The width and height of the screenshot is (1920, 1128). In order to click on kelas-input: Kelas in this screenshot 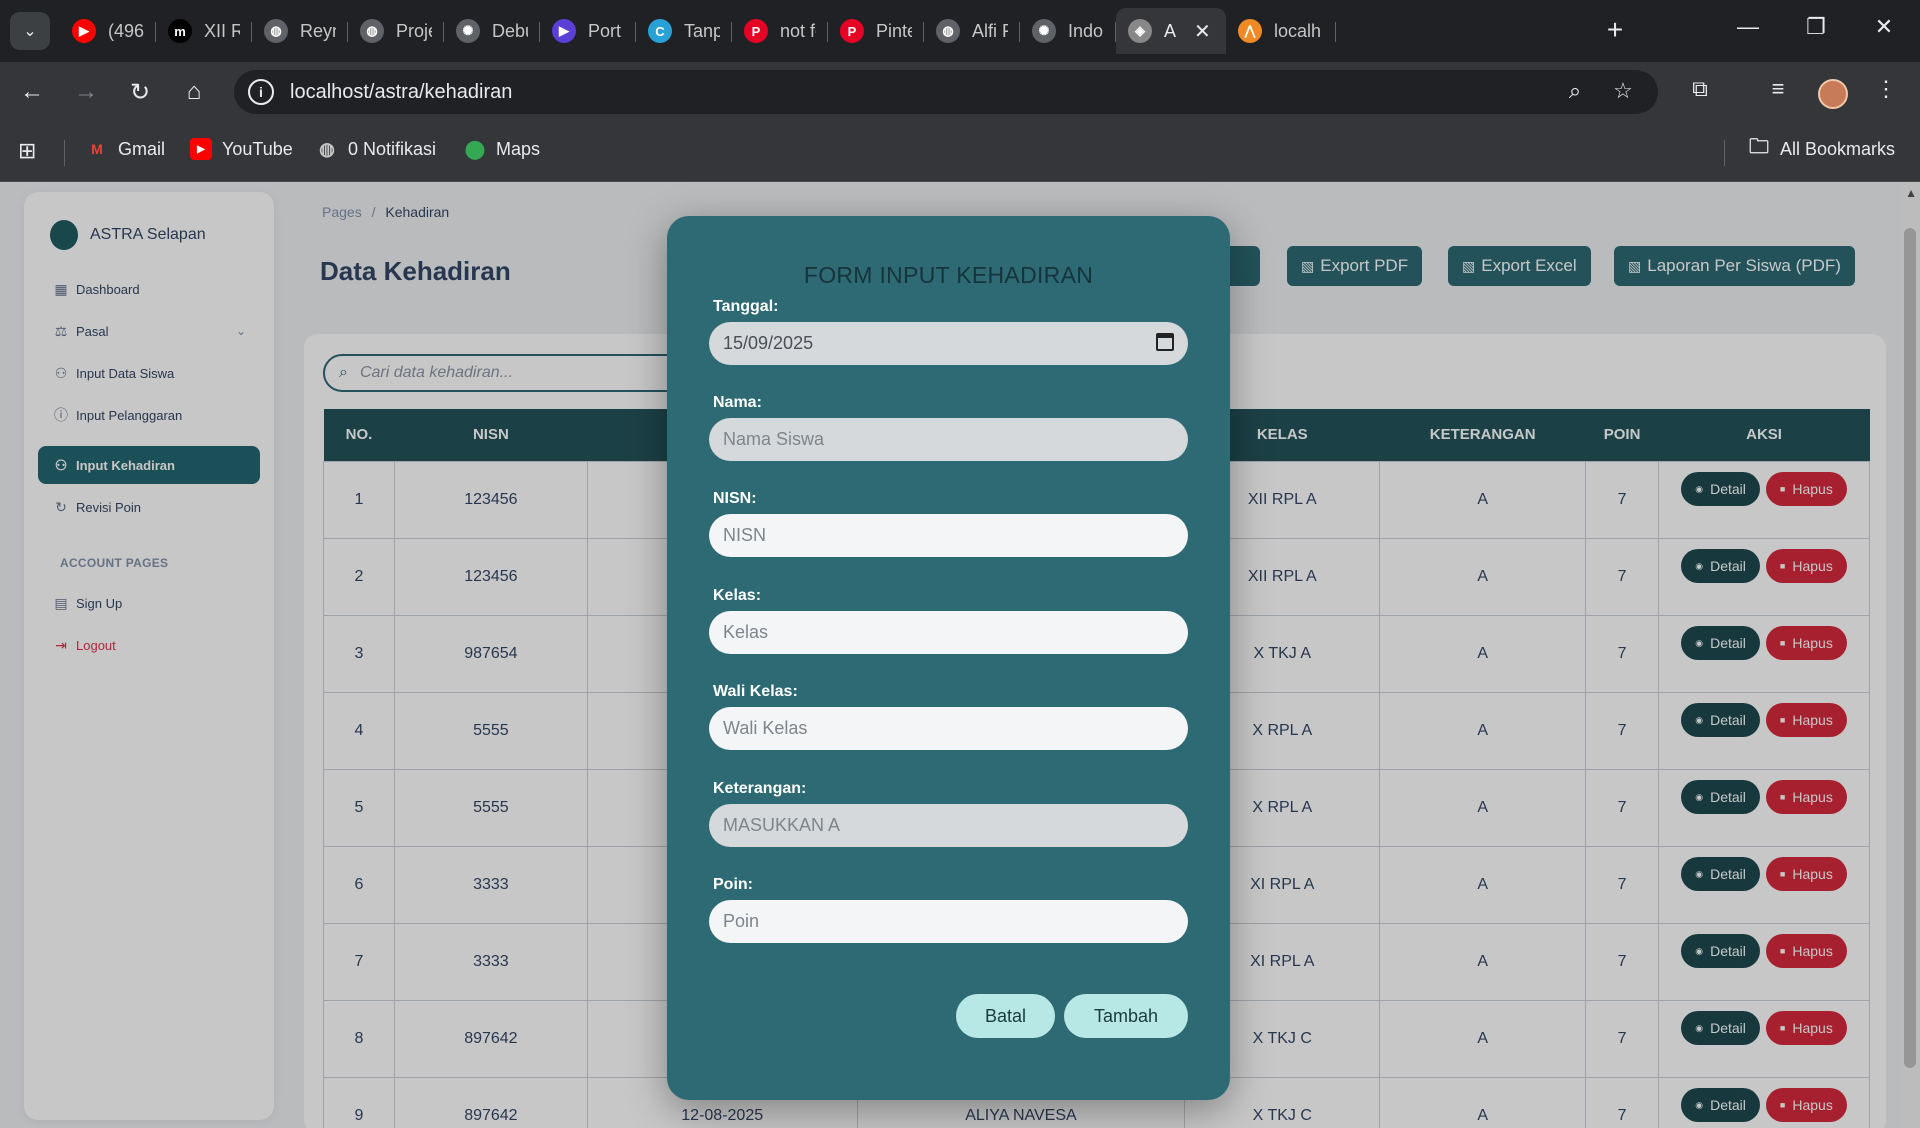, I will do `click(948, 632)`.